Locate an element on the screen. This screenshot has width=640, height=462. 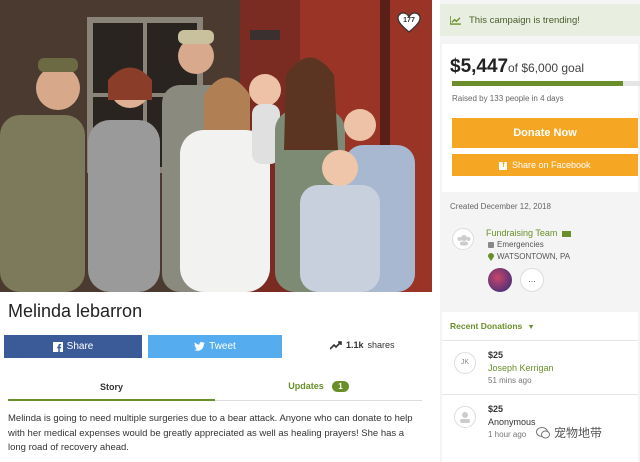
updates-count-badge: 1 is located at coordinates (340, 386).